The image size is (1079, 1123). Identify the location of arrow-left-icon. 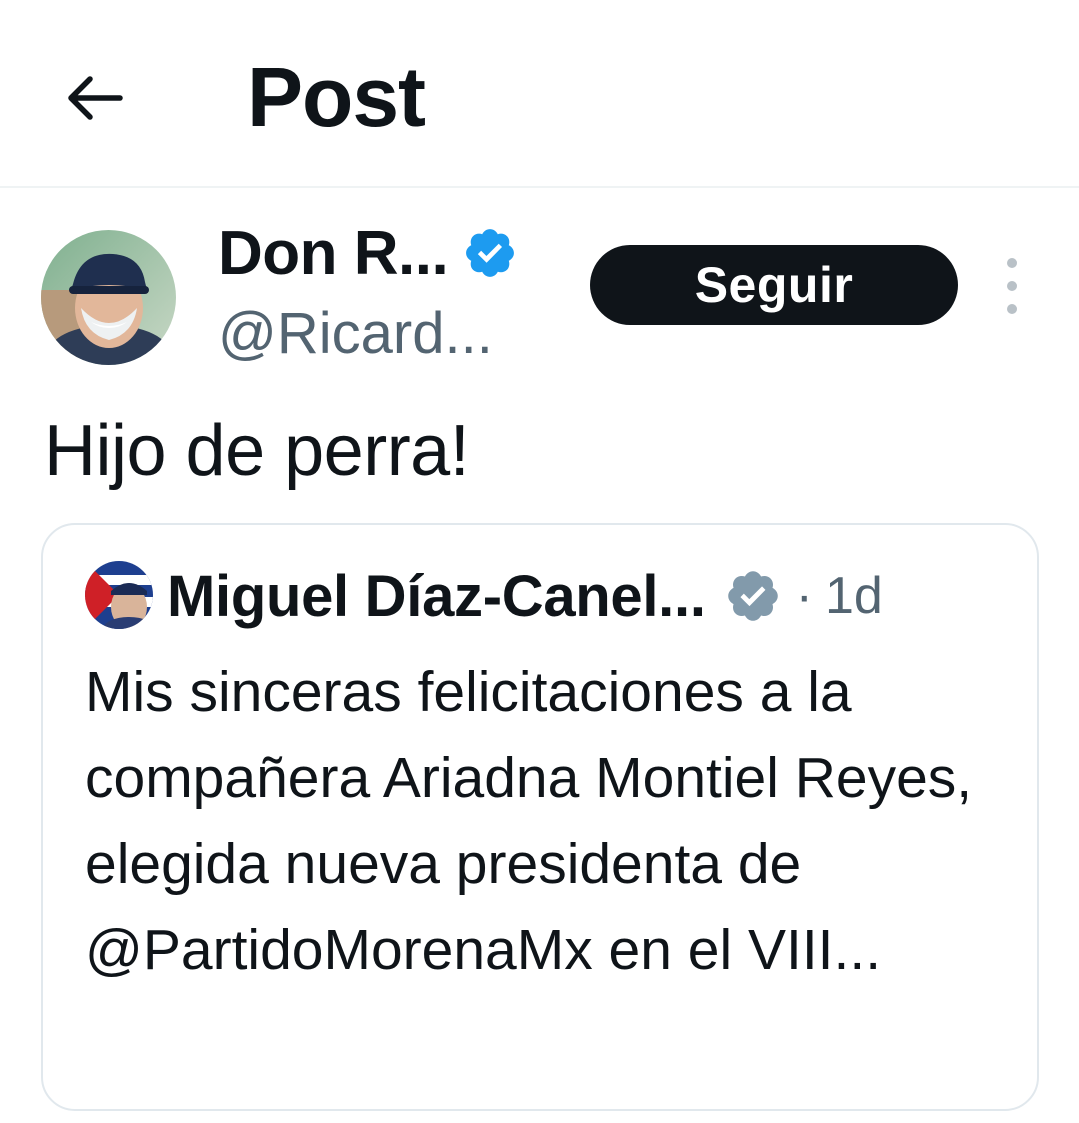
(95, 98).